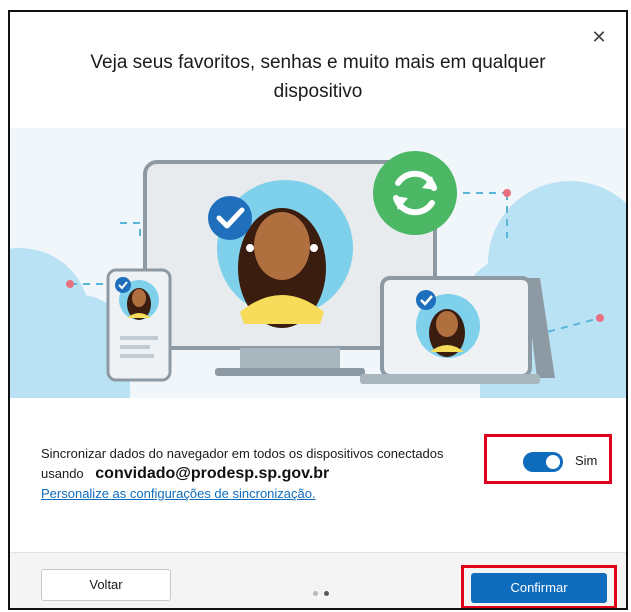  What do you see at coordinates (139, 325) in the screenshot?
I see `phone` at bounding box center [139, 325].